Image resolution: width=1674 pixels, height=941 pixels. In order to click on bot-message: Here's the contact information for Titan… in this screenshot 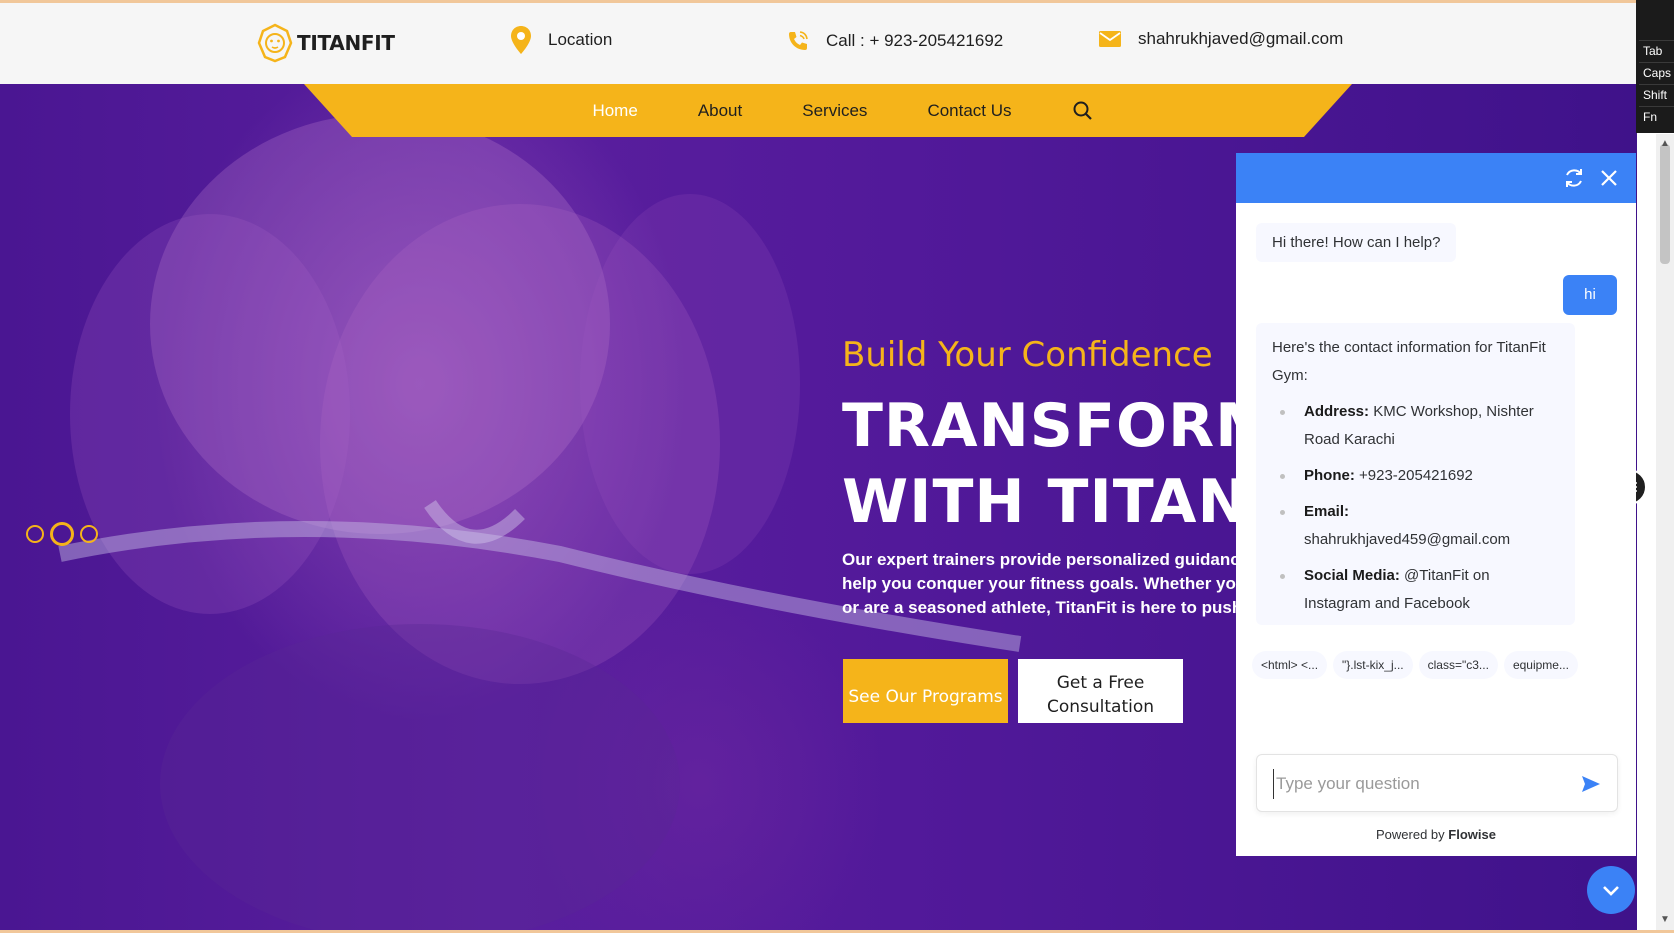, I will do `click(1415, 474)`.